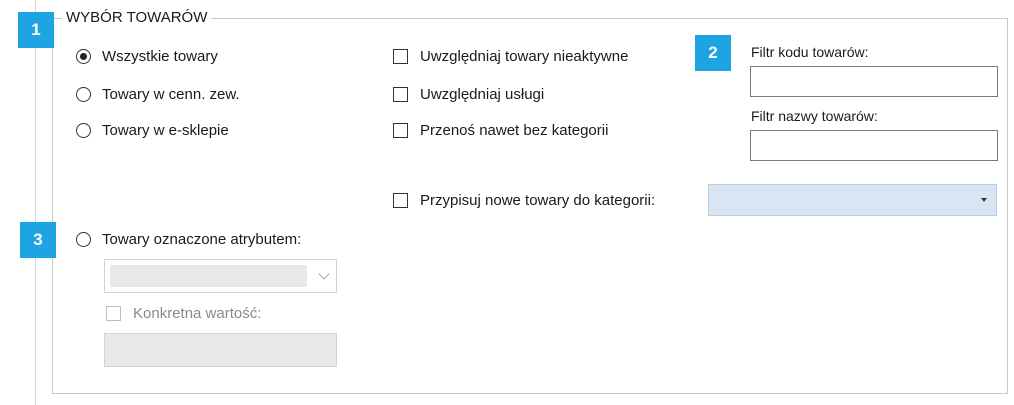 The image size is (1014, 405). Describe the element at coordinates (202, 239) in the screenshot. I see `radio-label: Towary oznaczone atrybutem:` at that location.